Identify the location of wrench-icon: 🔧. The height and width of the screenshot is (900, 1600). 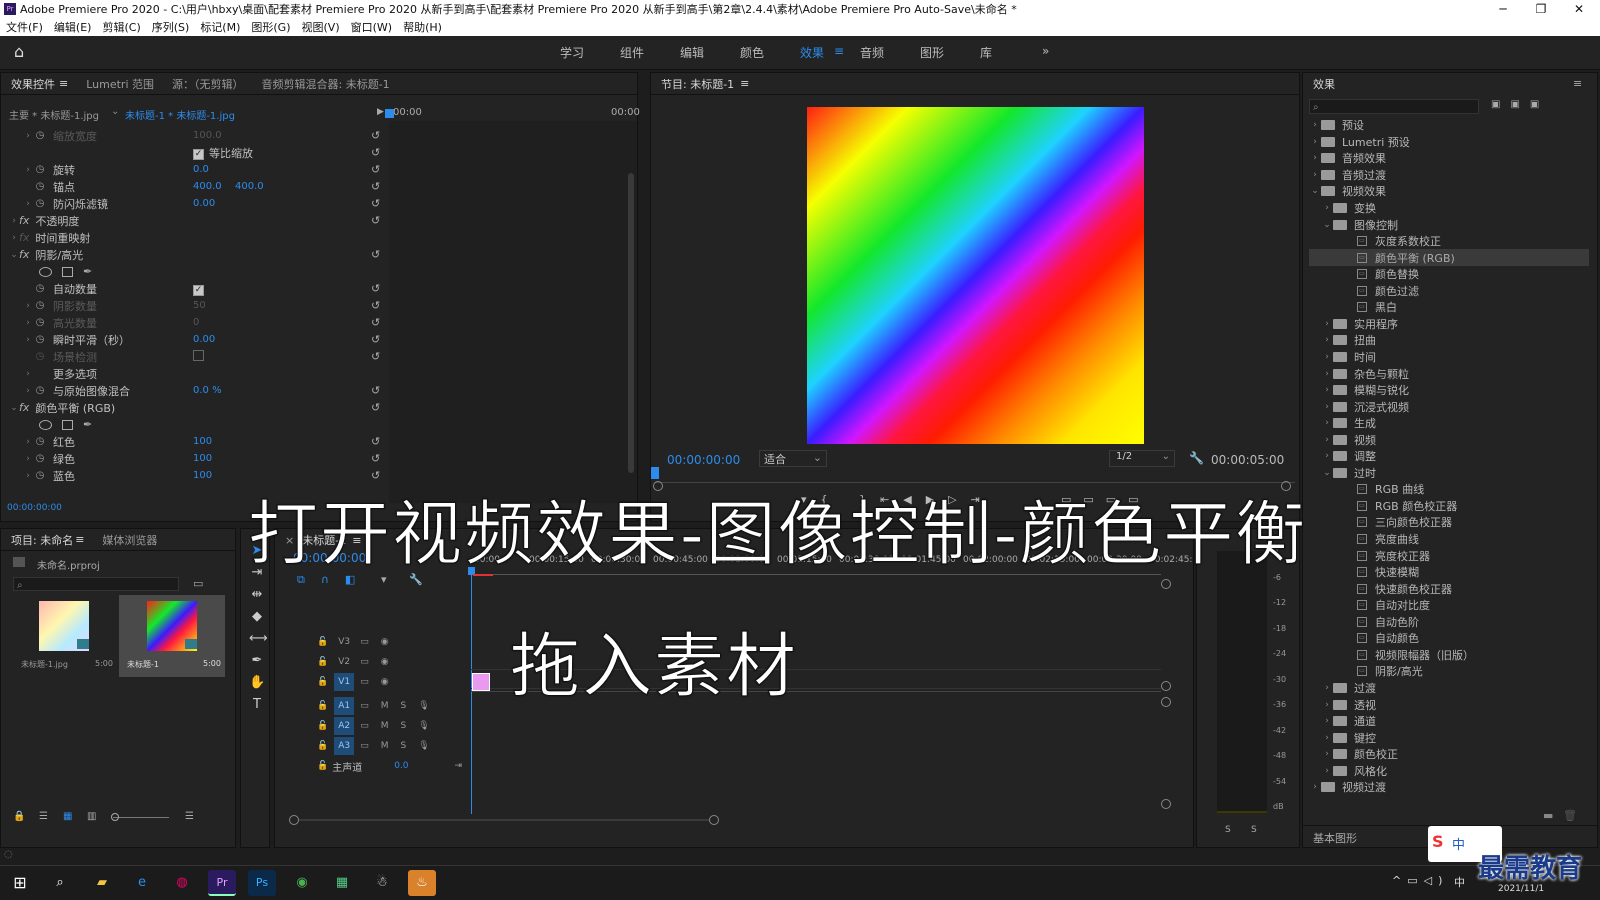
(1196, 458).